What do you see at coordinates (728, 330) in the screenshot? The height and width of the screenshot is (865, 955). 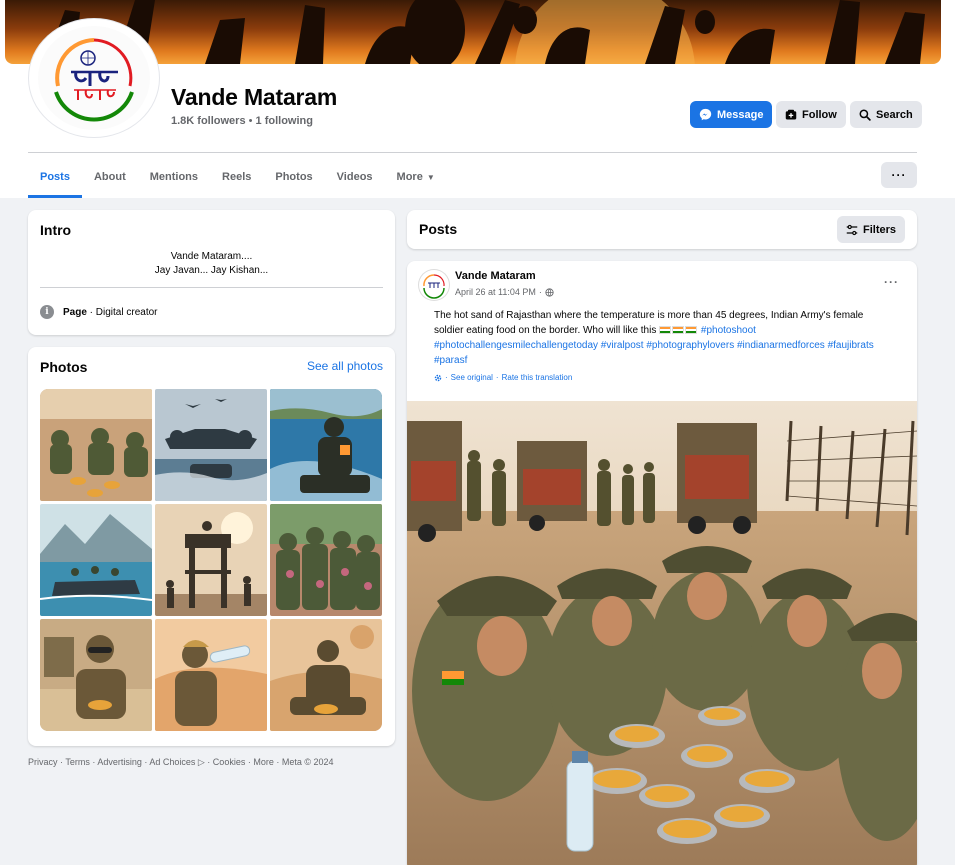 I see `hashtag-link: #photoshoot` at bounding box center [728, 330].